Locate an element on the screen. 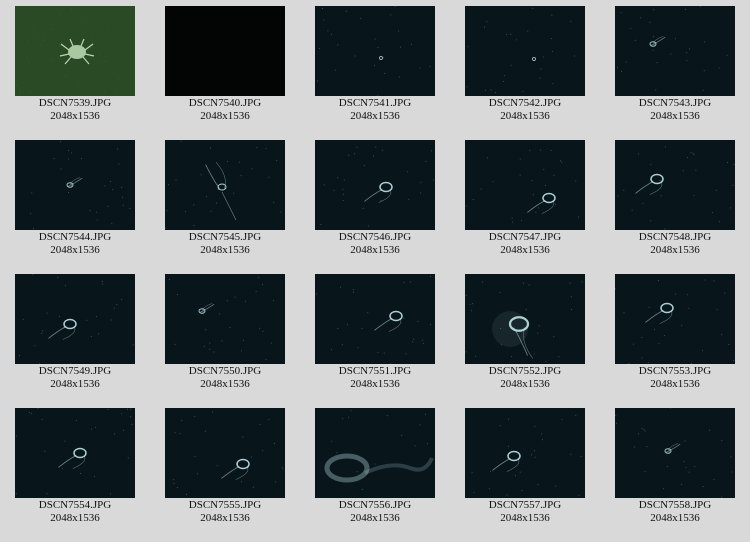  thumbnail-filename: DSCN7539.JPG is located at coordinates (75, 103).